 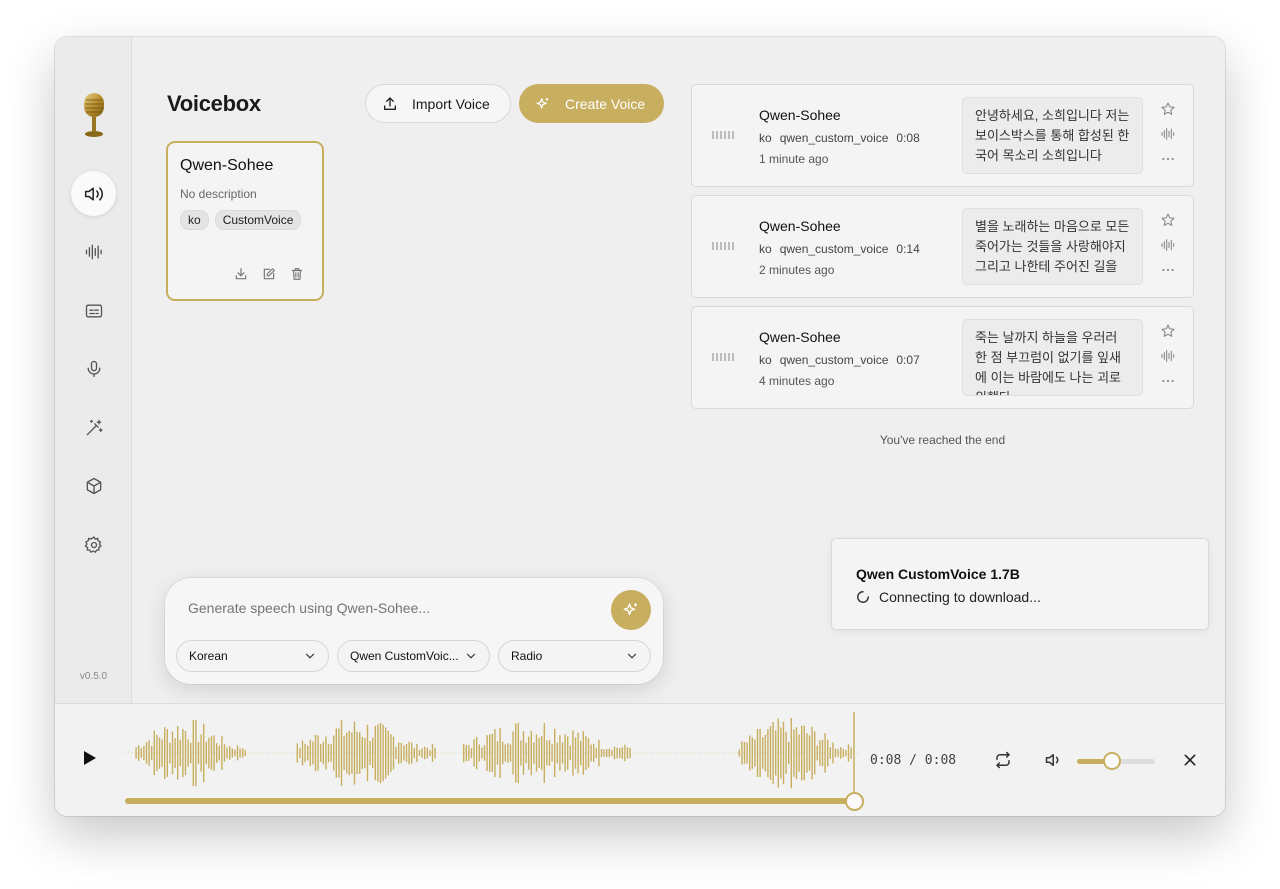 I want to click on gear-icon, so click(x=93, y=544).